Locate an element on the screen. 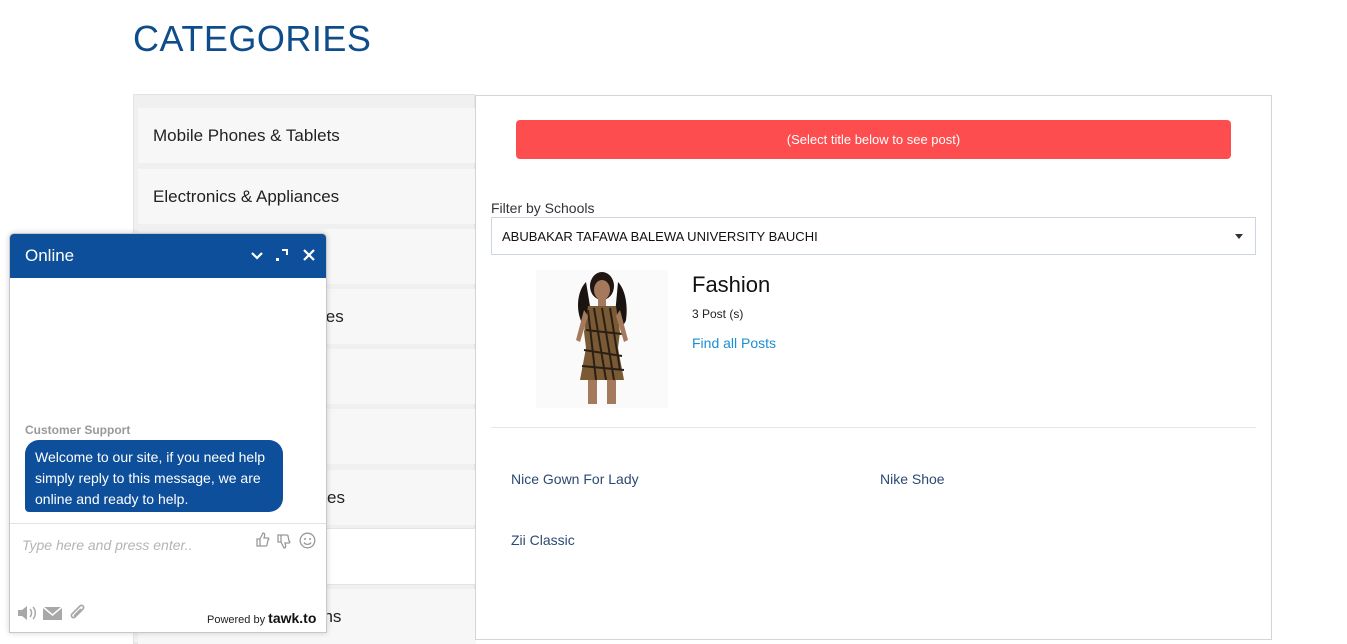  agent-name: Customer Support is located at coordinates (78, 430).